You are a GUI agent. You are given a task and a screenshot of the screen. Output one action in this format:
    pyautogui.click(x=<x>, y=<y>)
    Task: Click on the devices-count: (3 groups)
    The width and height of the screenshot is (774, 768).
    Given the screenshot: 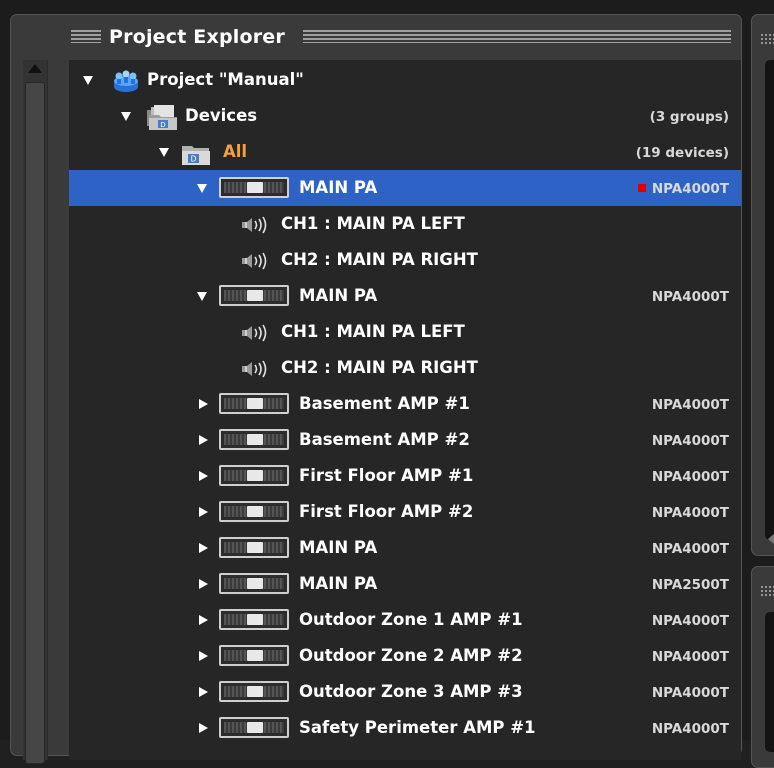 What is the action you would take?
    pyautogui.click(x=689, y=117)
    